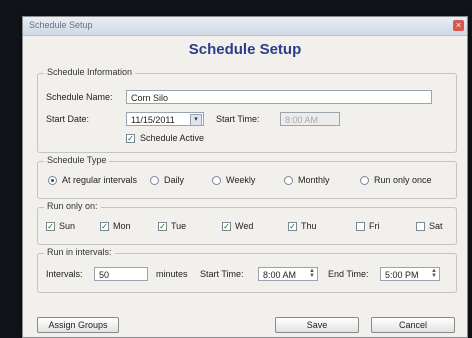  Describe the element at coordinates (403, 180) in the screenshot. I see `radio-label: Run only once` at that location.